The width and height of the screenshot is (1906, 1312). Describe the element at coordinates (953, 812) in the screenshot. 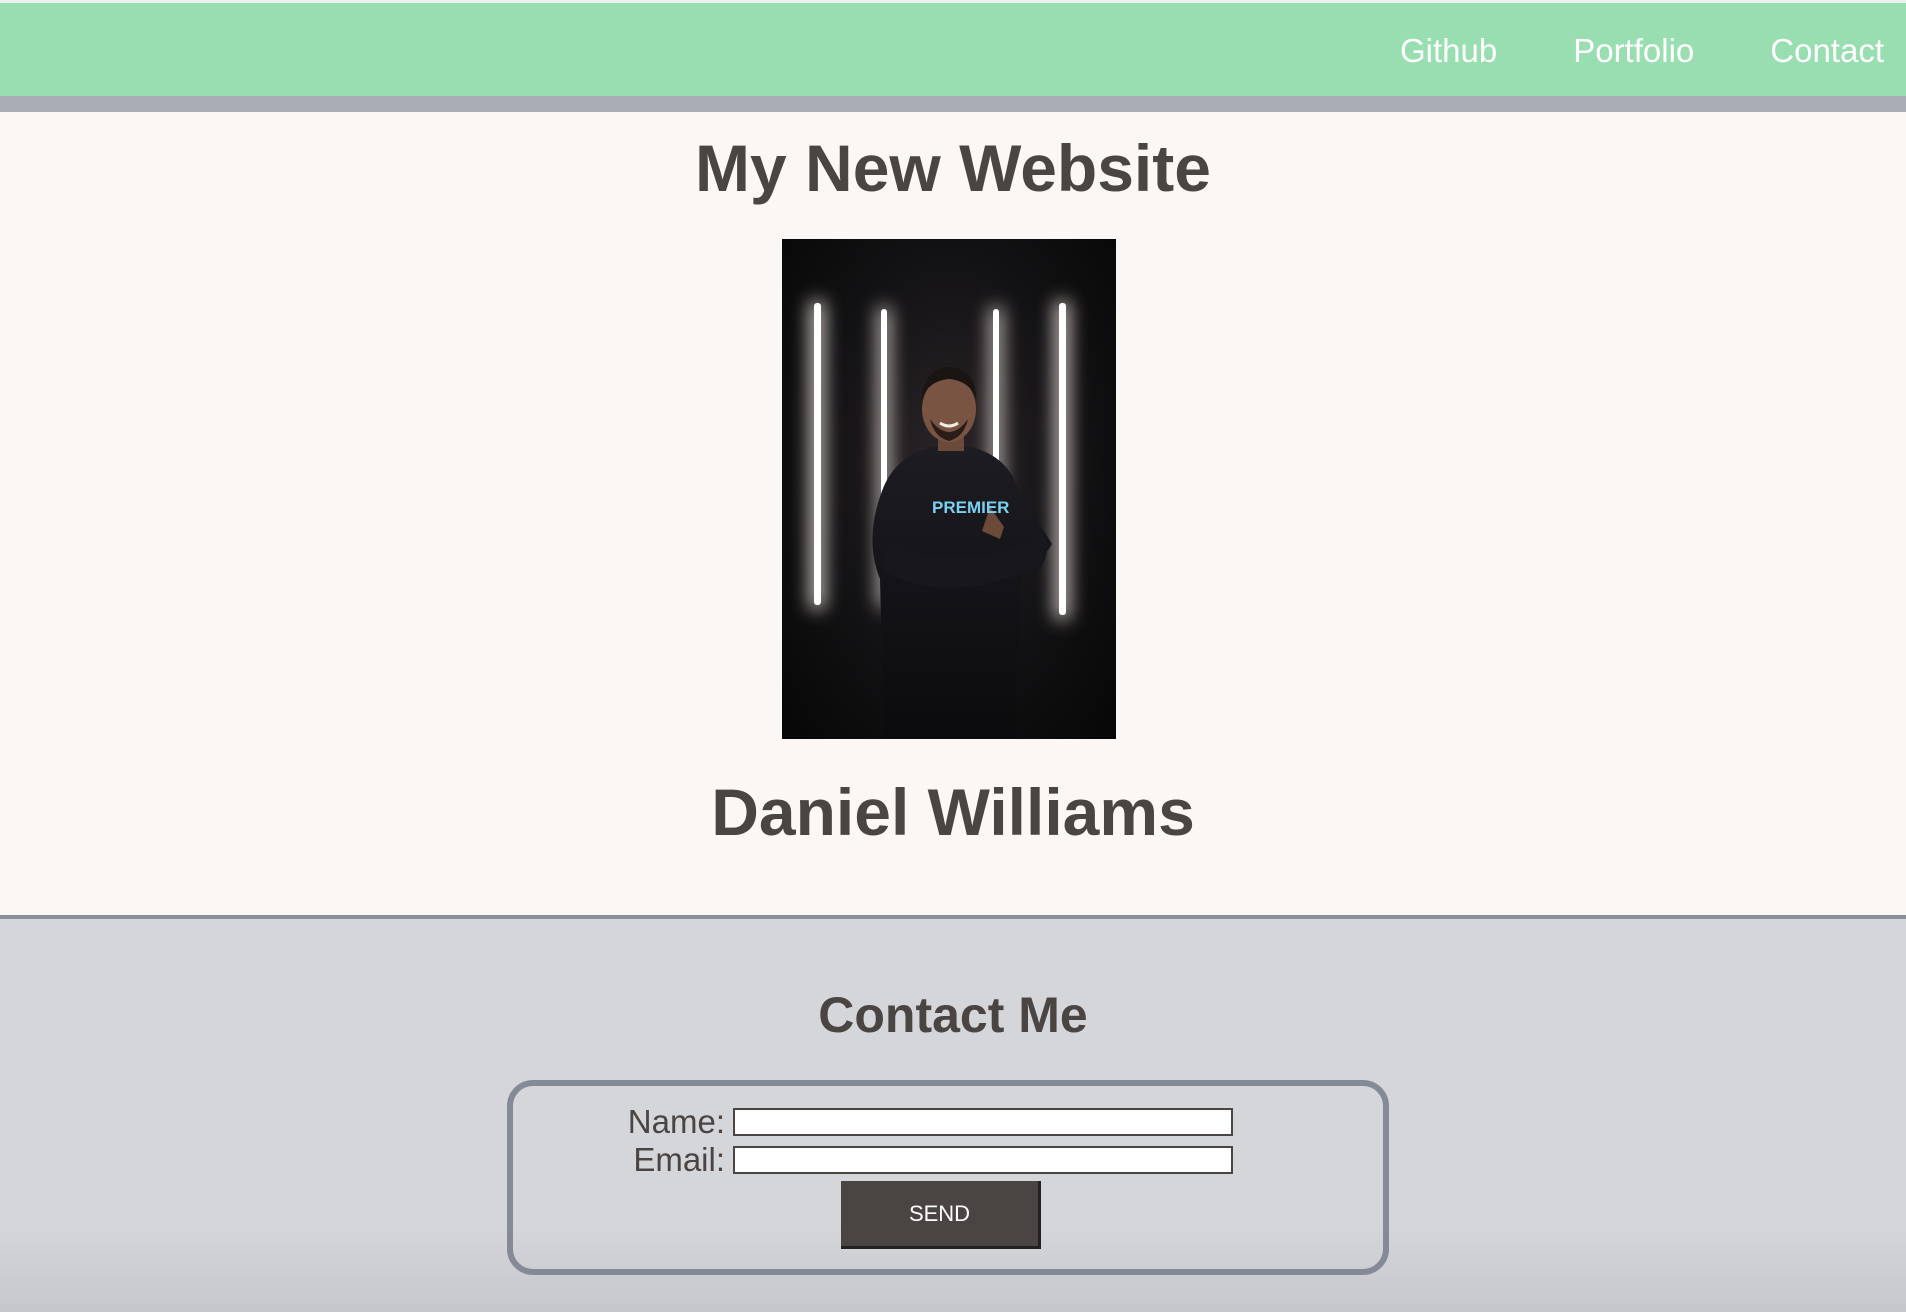

I see `person-name: Daniel Williams` at that location.